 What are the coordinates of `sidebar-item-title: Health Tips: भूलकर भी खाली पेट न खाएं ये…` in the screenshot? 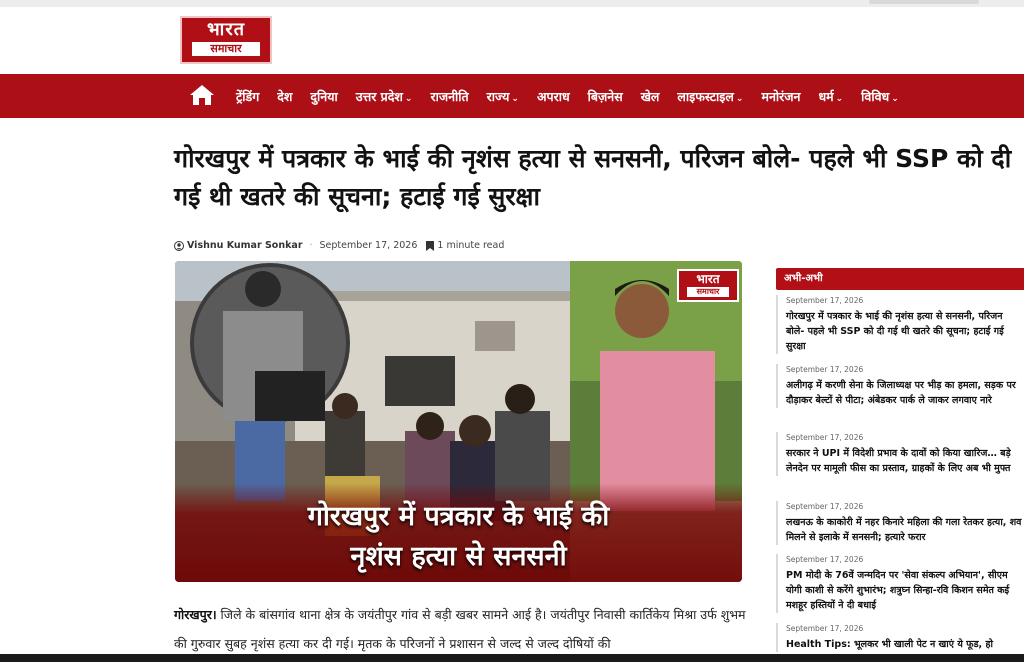 It's located at (889, 644).